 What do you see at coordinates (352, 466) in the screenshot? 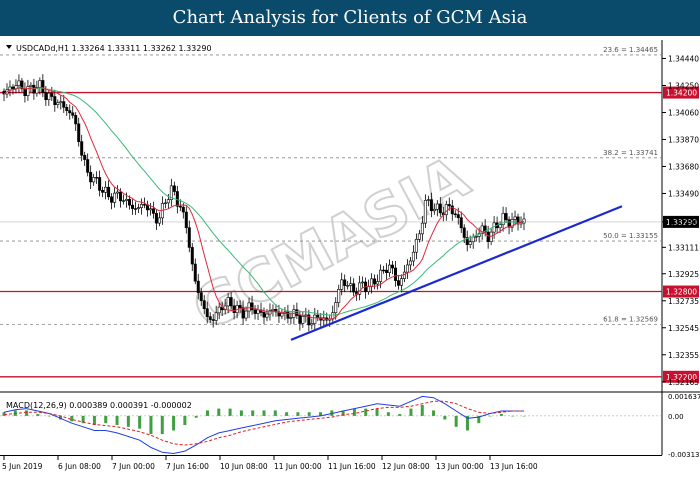
I see `time-tick-label: 11 Jun 16:00` at bounding box center [352, 466].